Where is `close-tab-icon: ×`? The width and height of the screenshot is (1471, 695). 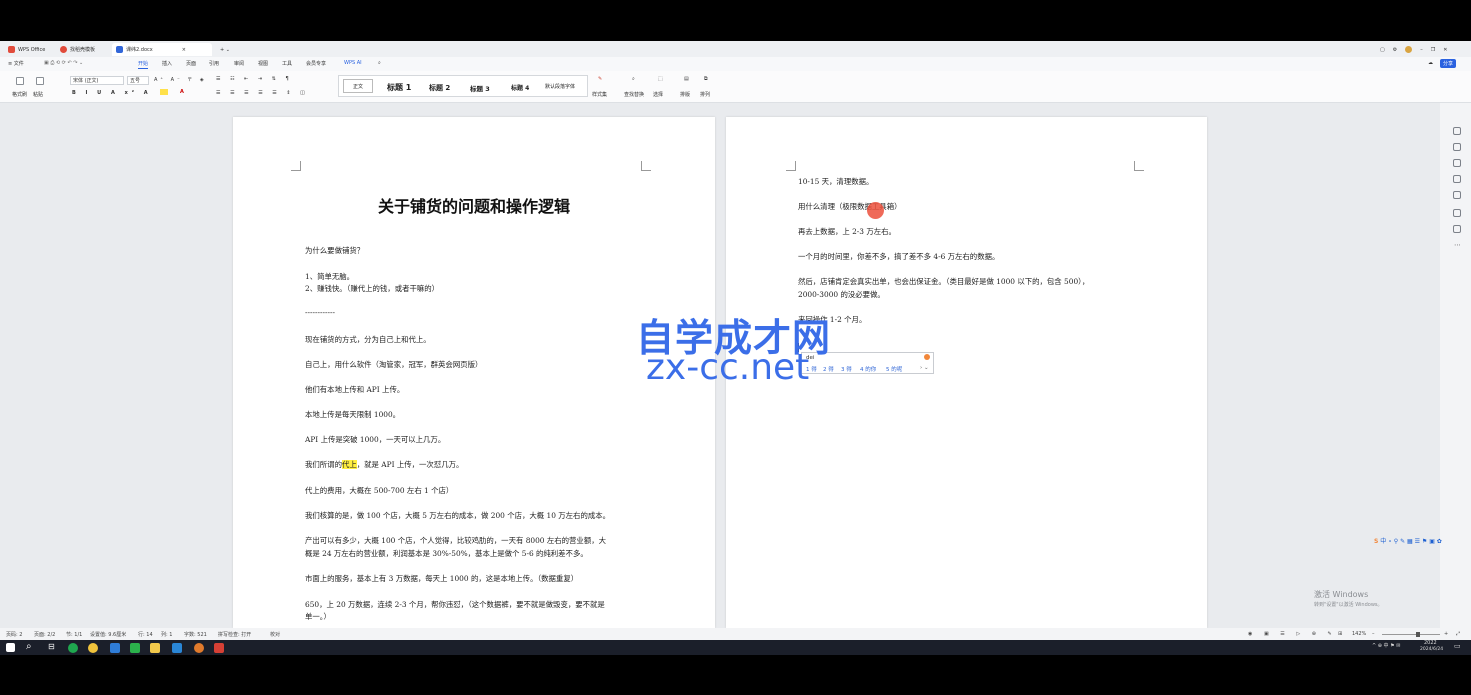 close-tab-icon: × is located at coordinates (184, 50).